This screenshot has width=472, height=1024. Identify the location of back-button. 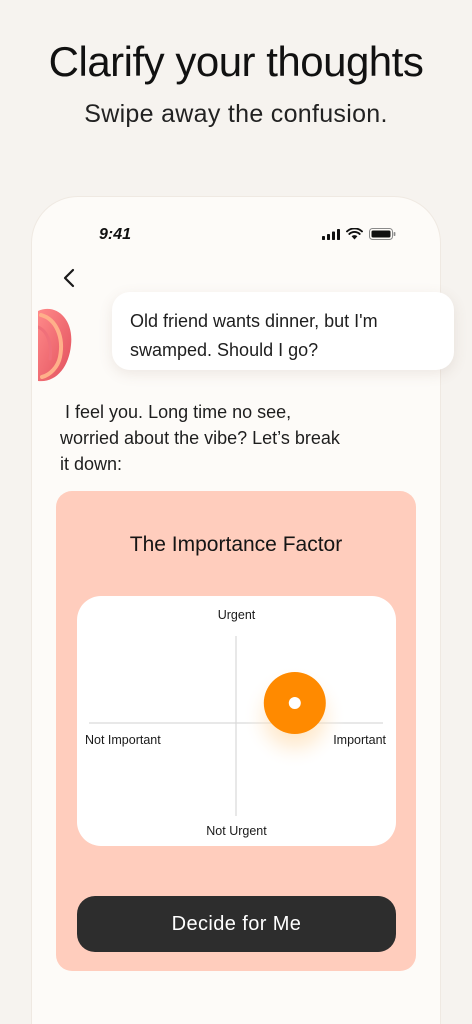
(69, 278).